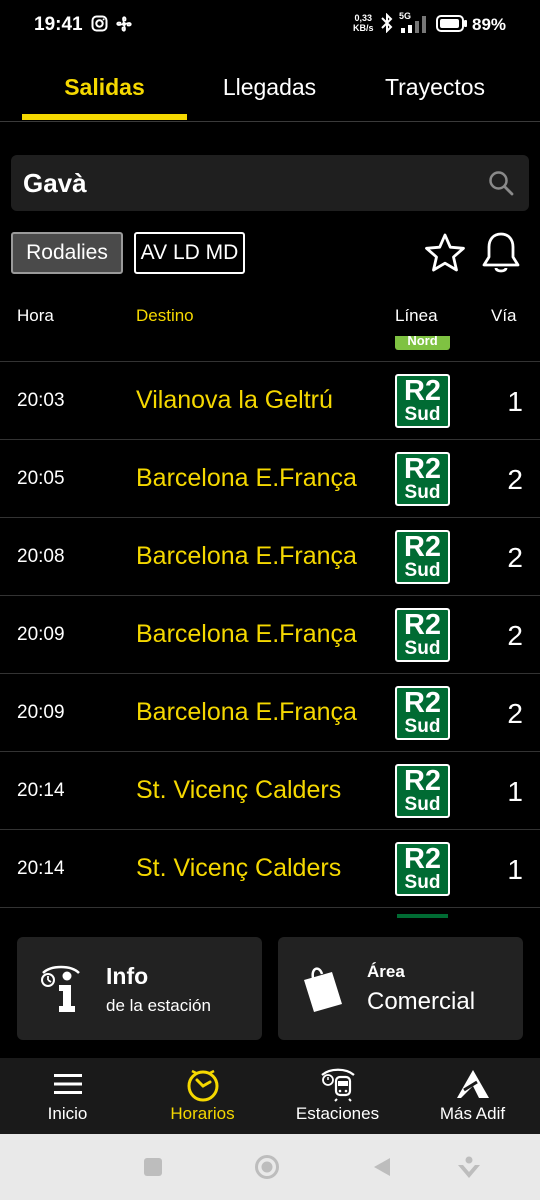 The width and height of the screenshot is (540, 1200). I want to click on network-type: 5G, so click(405, 16).